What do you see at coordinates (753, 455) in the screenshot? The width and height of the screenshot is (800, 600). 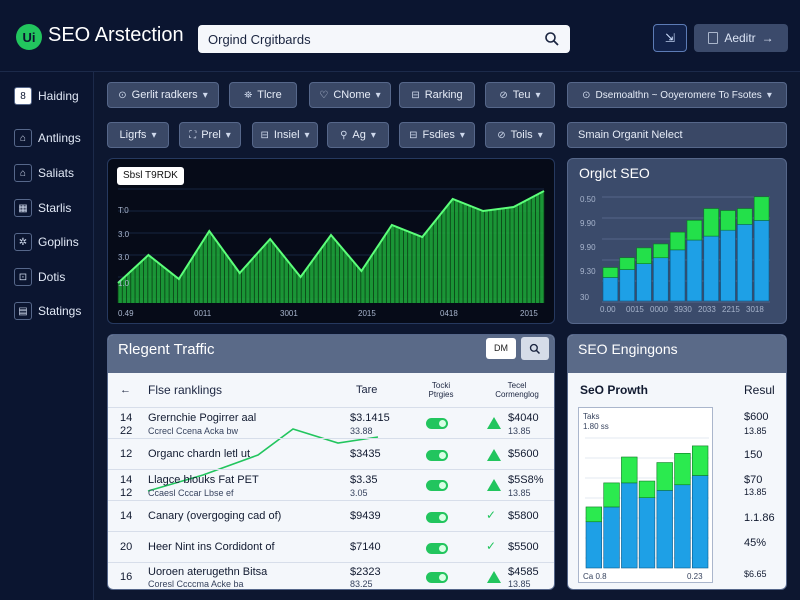 I see `result-value: 150` at bounding box center [753, 455].